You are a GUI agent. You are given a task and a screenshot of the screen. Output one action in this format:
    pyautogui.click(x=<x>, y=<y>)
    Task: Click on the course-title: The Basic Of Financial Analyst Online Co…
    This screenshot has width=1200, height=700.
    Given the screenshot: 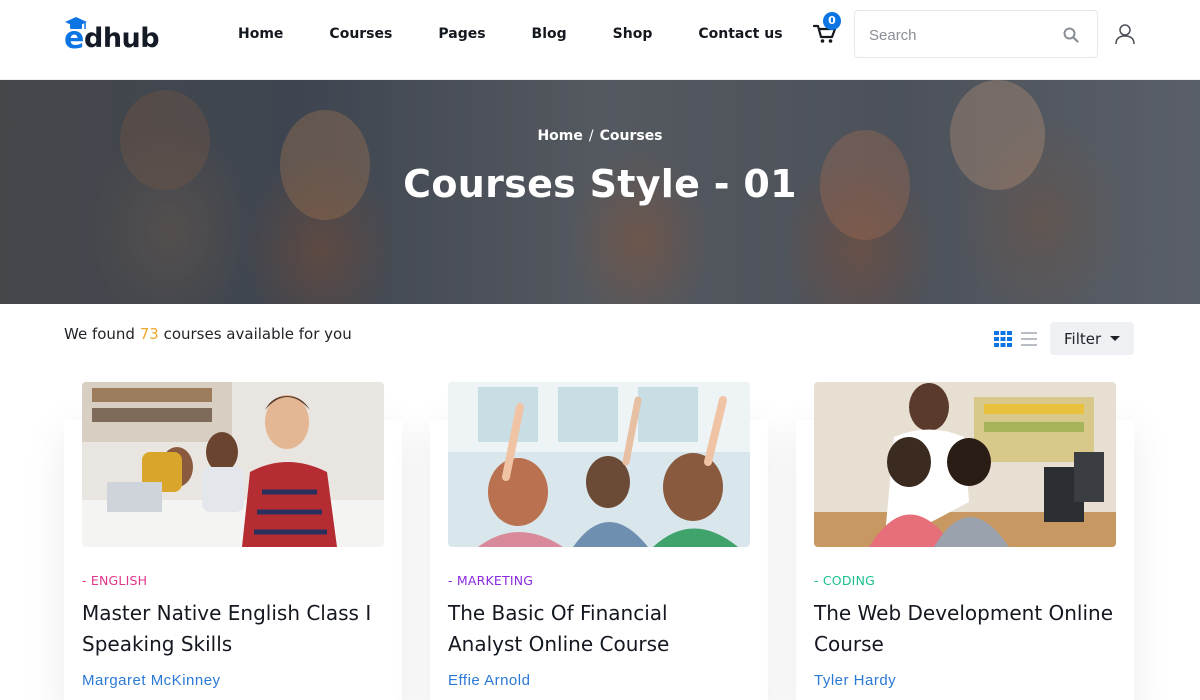 What is the action you would take?
    pyautogui.click(x=598, y=629)
    